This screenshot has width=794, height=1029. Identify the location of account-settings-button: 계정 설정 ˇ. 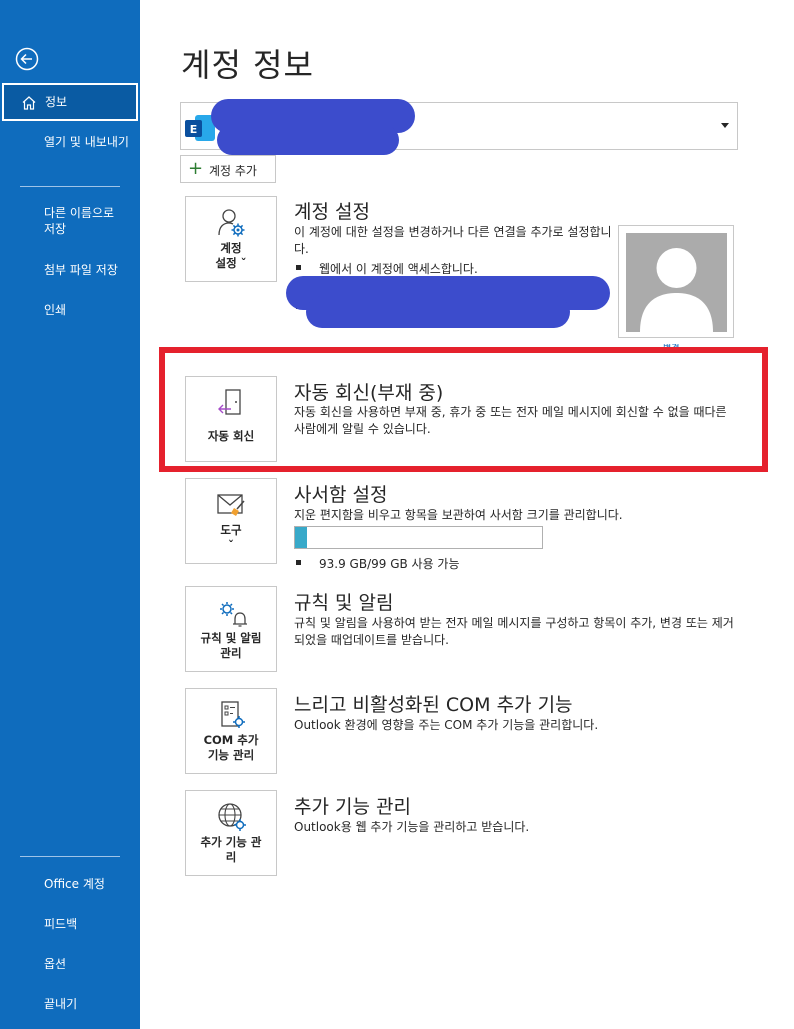
(231, 239).